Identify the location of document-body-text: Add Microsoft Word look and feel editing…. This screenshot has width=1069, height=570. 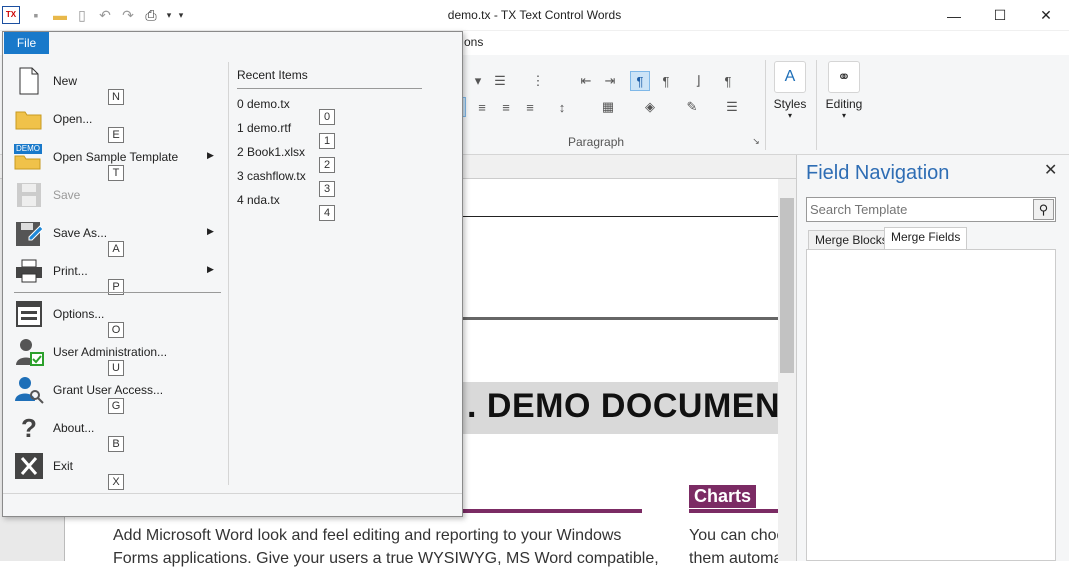
(386, 547).